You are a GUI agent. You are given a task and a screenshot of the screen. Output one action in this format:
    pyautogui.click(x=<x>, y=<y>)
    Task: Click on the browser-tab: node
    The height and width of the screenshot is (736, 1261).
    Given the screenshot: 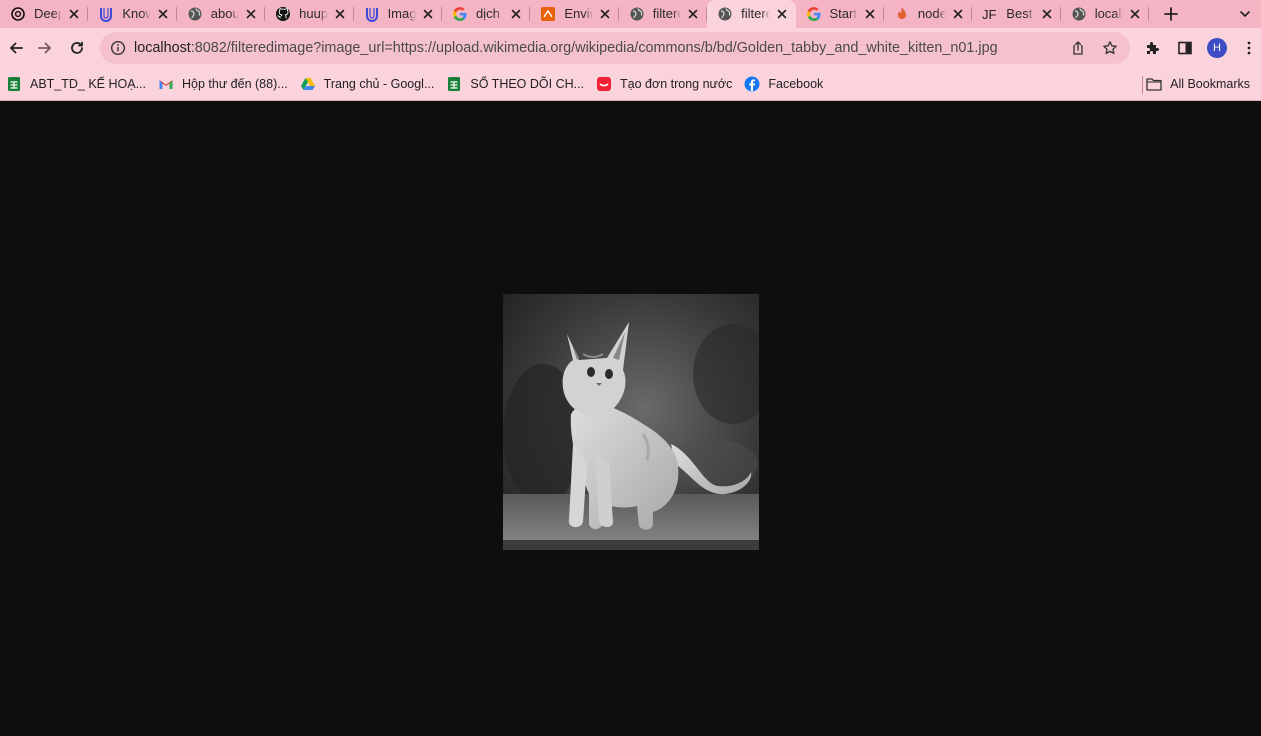 What is the action you would take?
    pyautogui.click(x=928, y=14)
    